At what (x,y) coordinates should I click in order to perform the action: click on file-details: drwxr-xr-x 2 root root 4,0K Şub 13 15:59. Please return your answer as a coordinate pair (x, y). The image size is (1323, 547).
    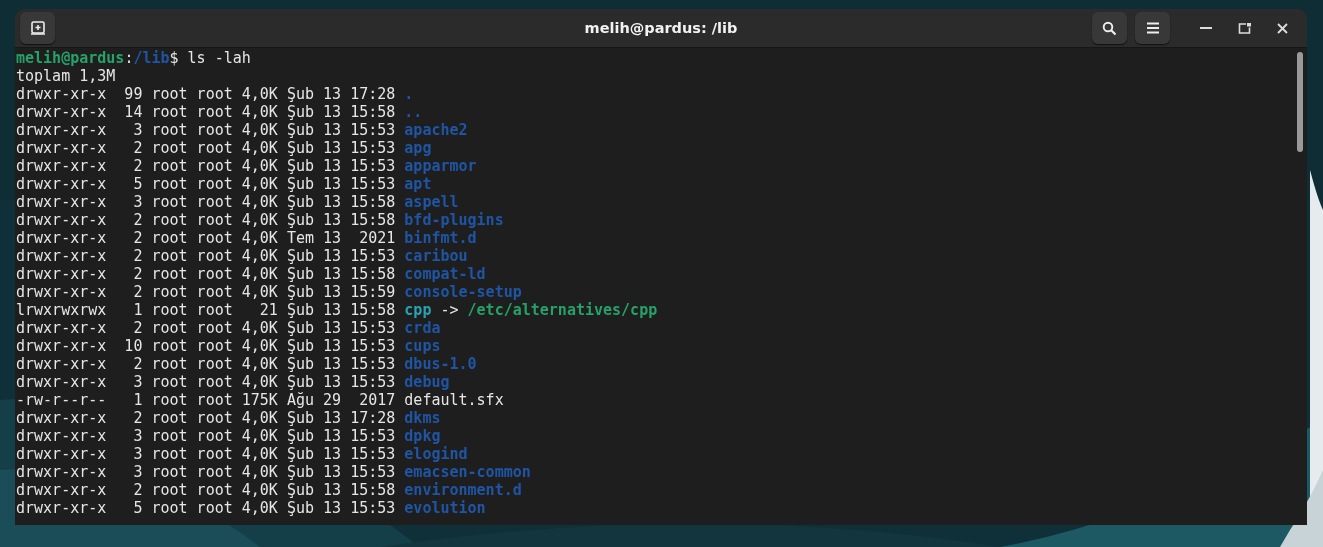
    Looking at the image, I should click on (206, 292).